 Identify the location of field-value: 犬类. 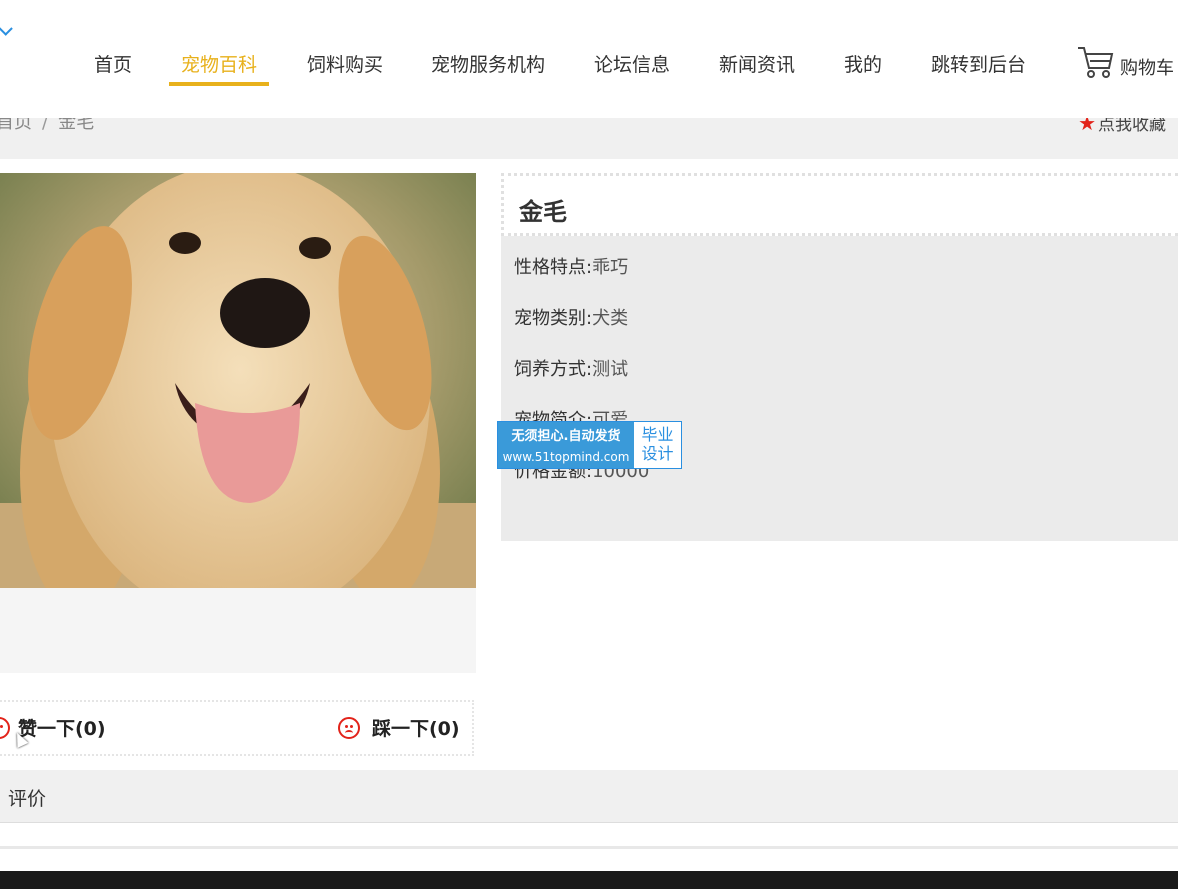
(610, 318).